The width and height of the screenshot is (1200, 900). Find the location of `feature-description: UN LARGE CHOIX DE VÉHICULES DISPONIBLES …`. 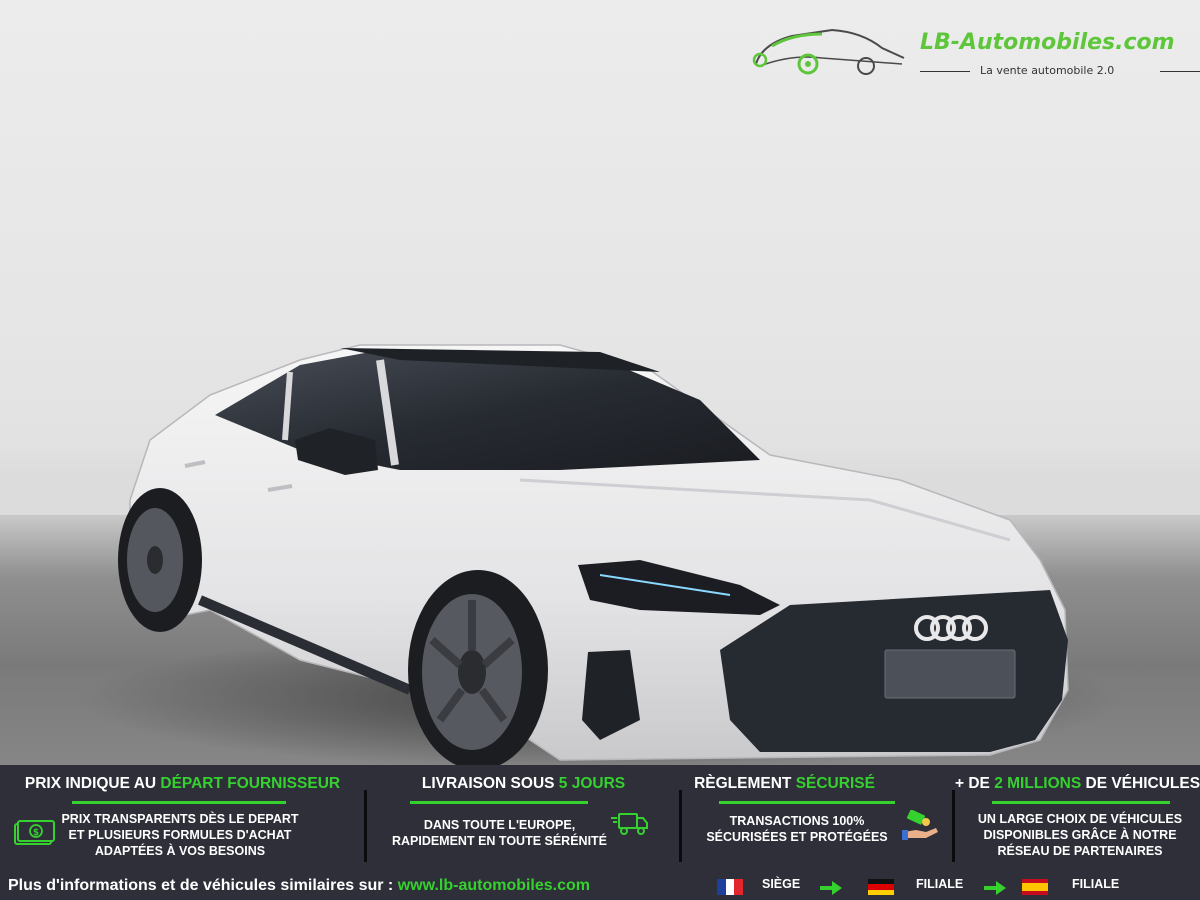

feature-description: UN LARGE CHOIX DE VÉHICULES DISPONIBLES … is located at coordinates (1080, 835).